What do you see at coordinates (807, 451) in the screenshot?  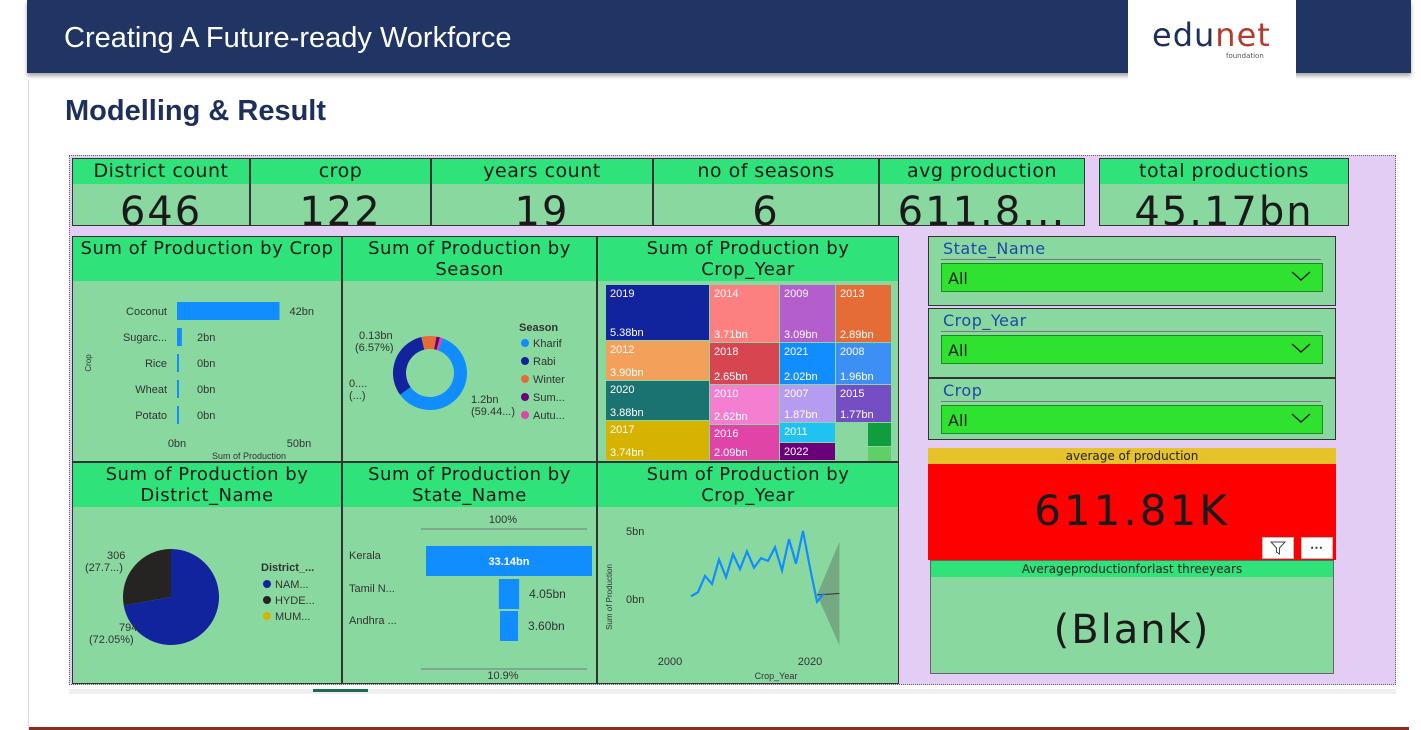 I see `treemap-tile: 2022` at bounding box center [807, 451].